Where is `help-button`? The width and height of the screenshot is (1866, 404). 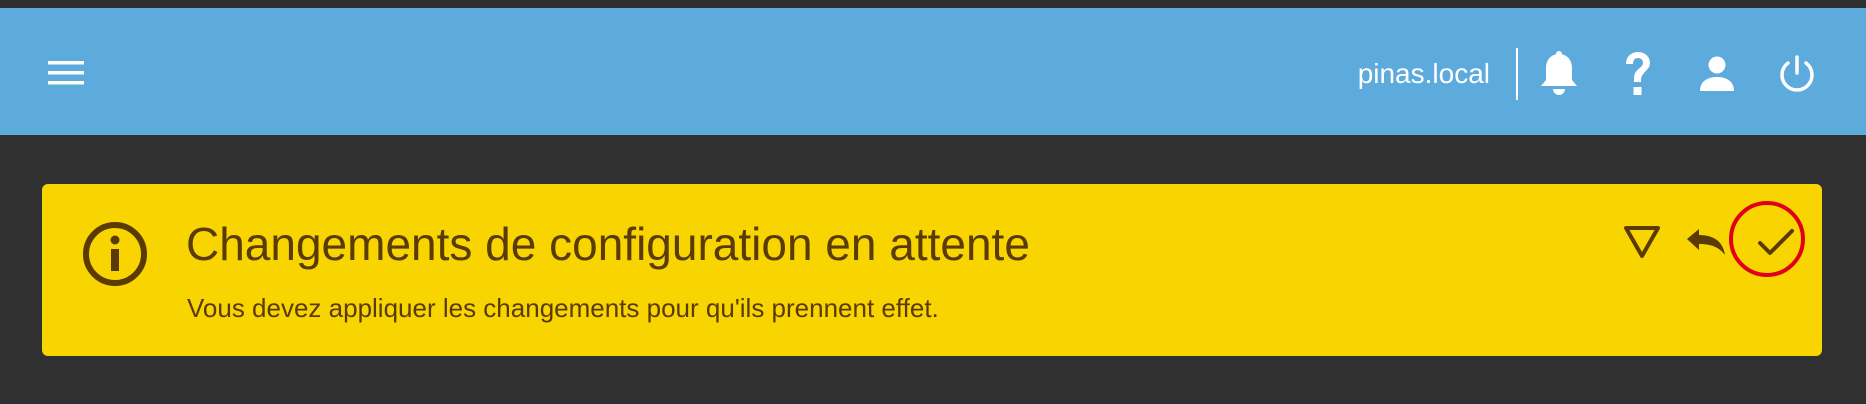 help-button is located at coordinates (1638, 74).